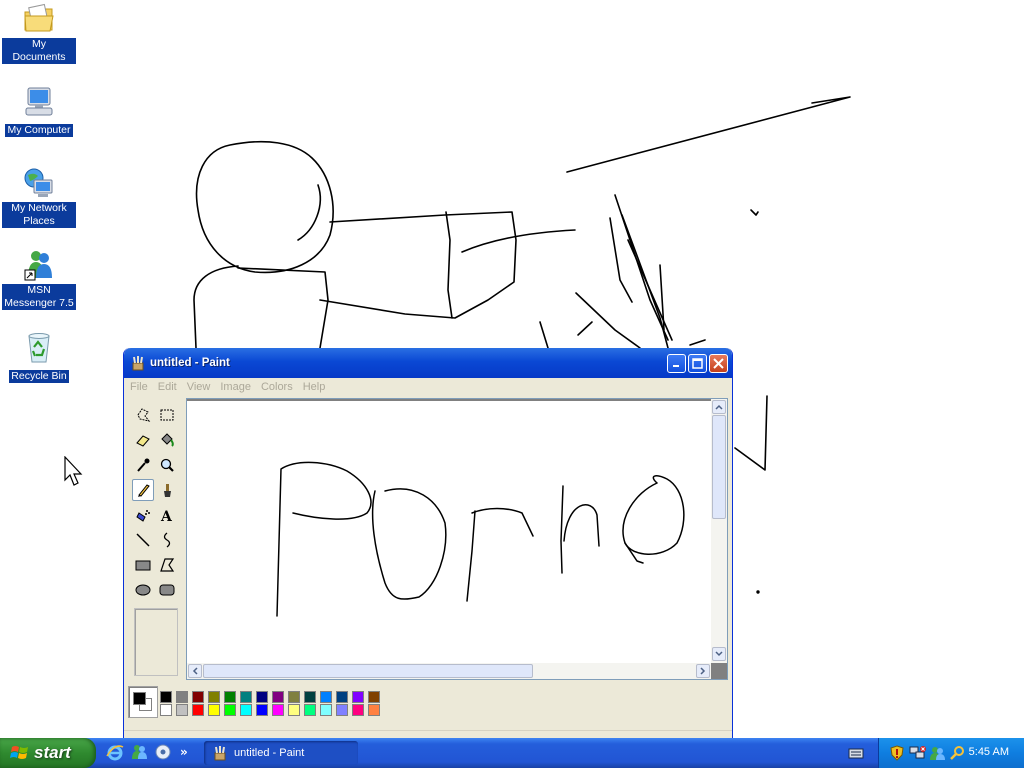  Describe the element at coordinates (163, 752) in the screenshot. I see `media-player-icon` at that location.